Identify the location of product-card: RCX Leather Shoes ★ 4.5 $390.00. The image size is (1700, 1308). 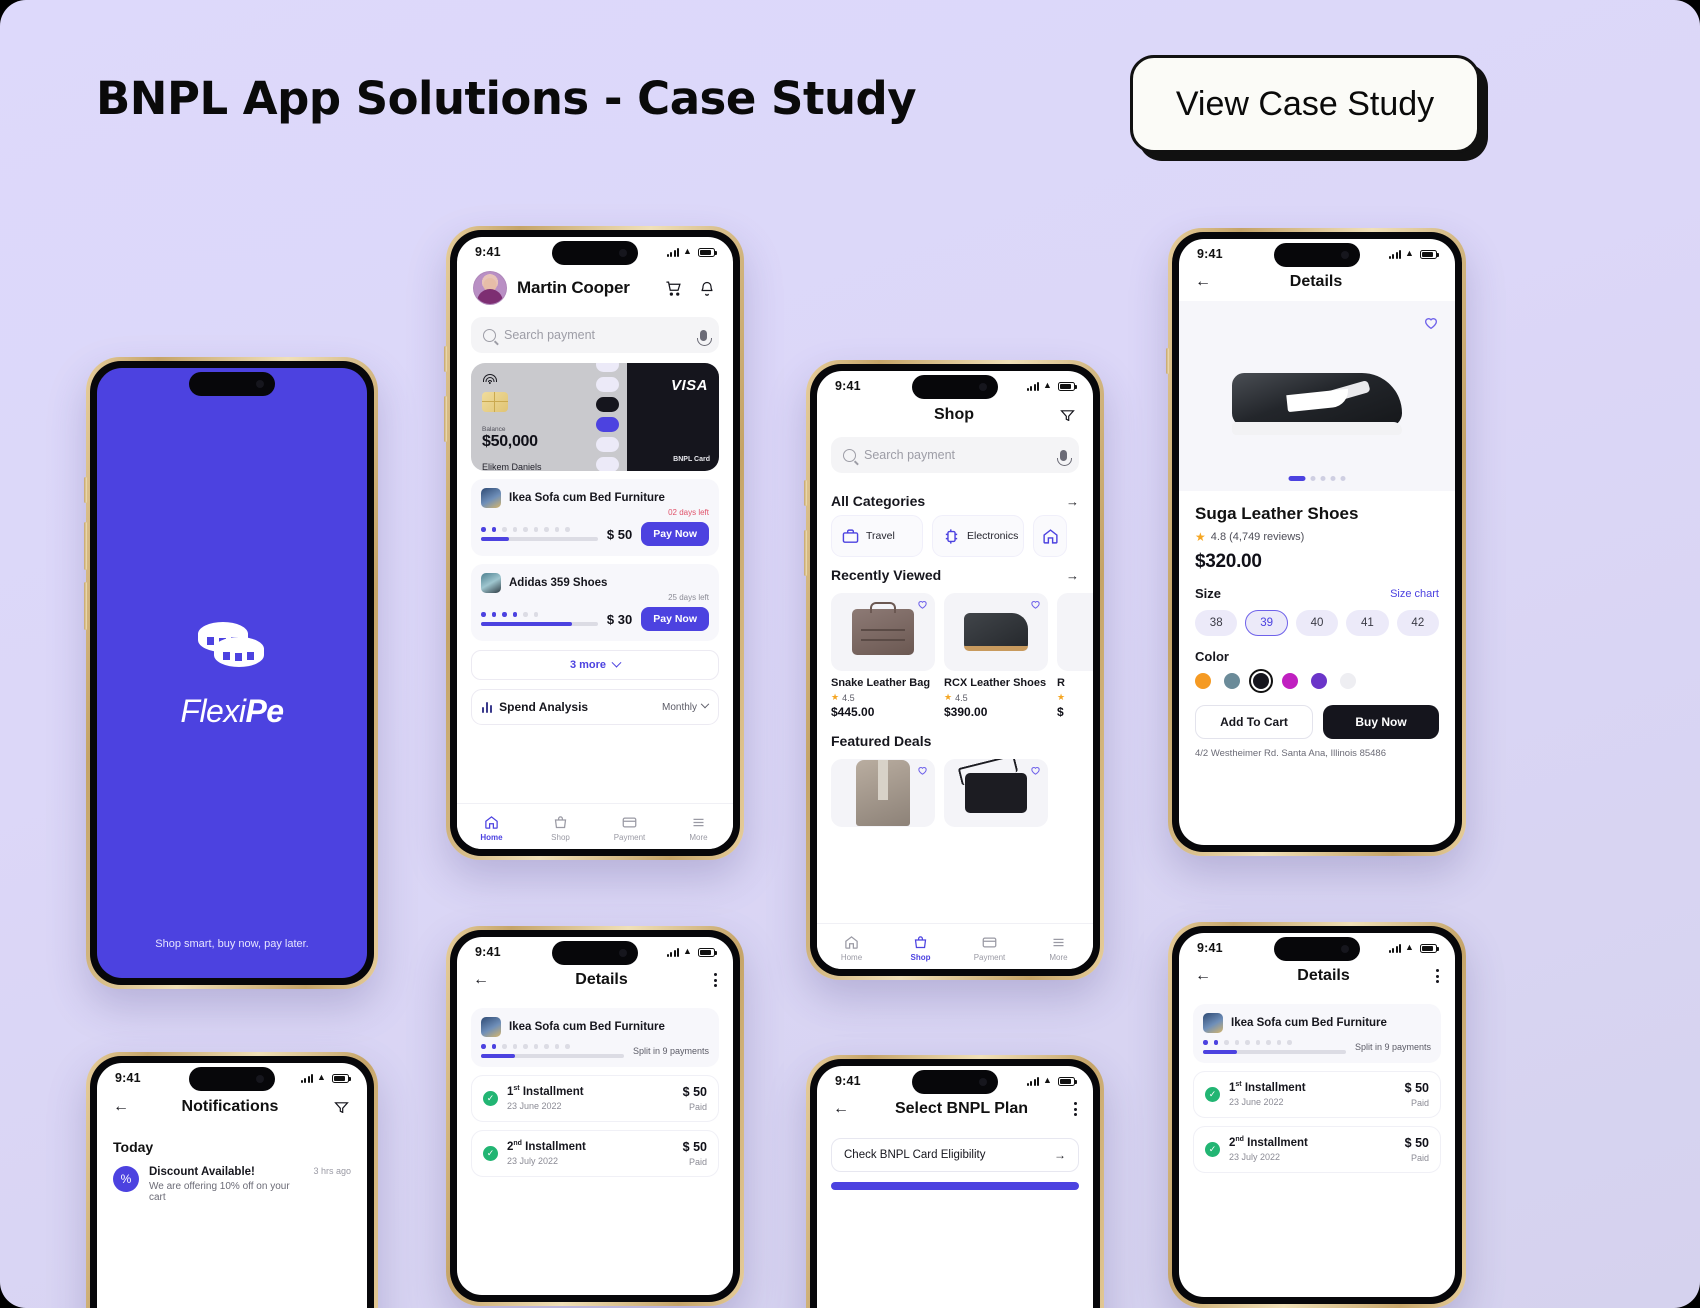
(996, 656).